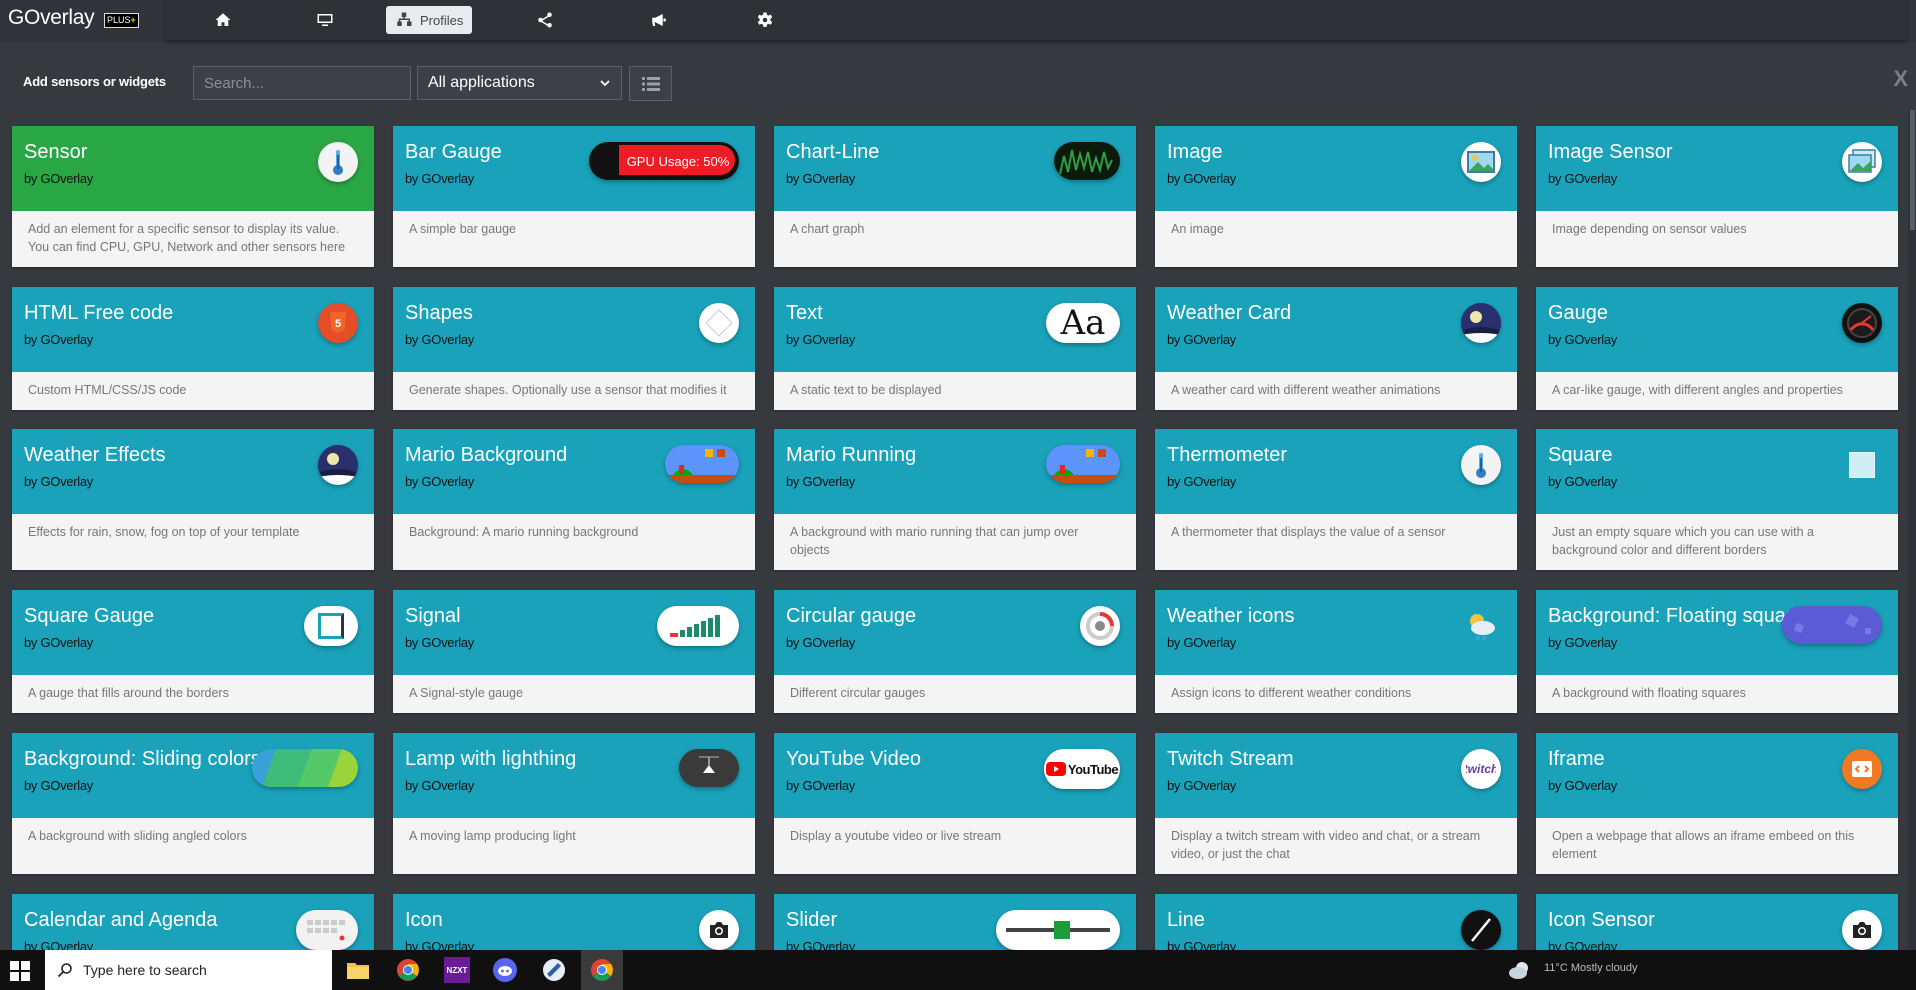 The height and width of the screenshot is (990, 1916). Describe the element at coordinates (866, 390) in the screenshot. I see `widget-card-description: A static text to be displayed` at that location.